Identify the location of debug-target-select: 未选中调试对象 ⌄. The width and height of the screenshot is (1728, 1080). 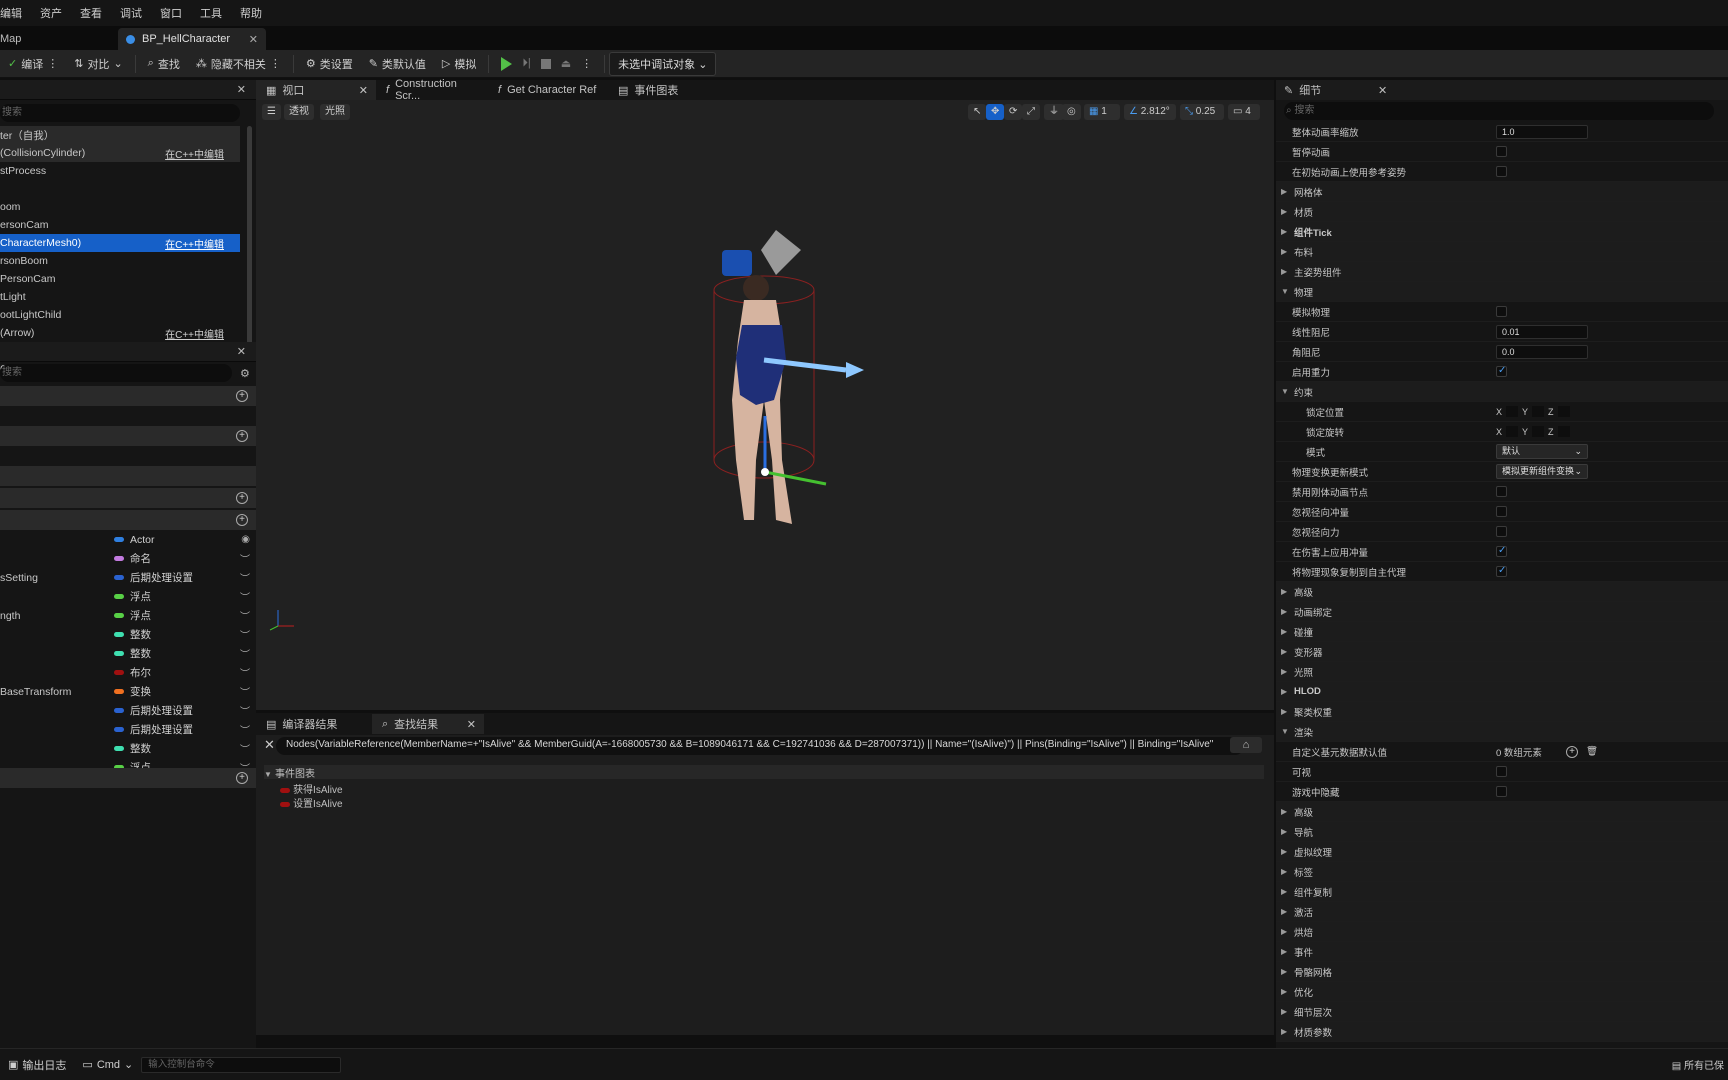
(663, 63).